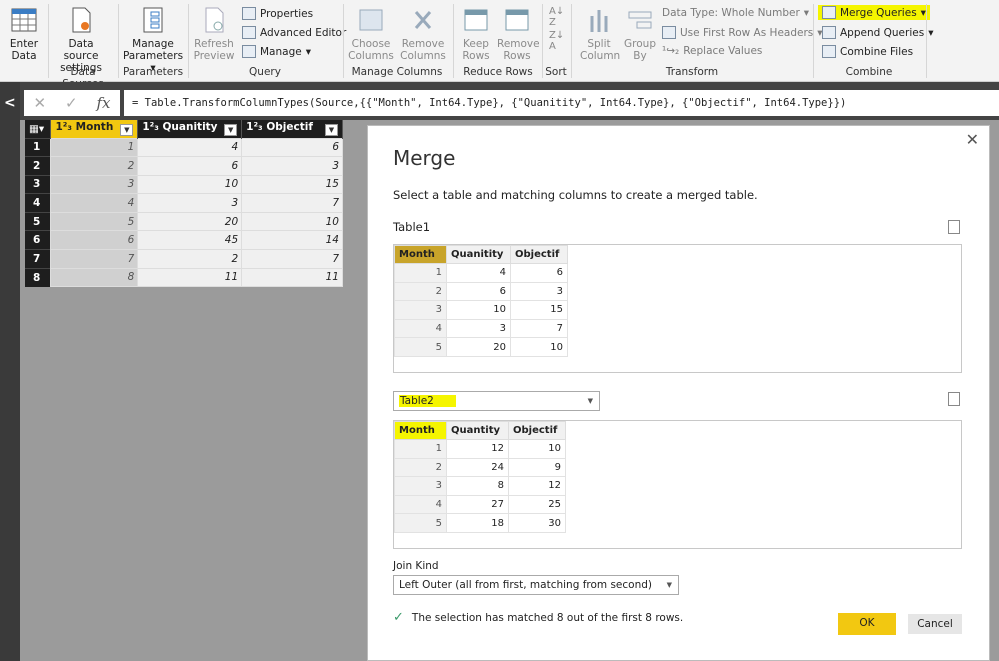 The image size is (999, 661). Describe the element at coordinates (537, 486) in the screenshot. I see `cell: 12` at that location.